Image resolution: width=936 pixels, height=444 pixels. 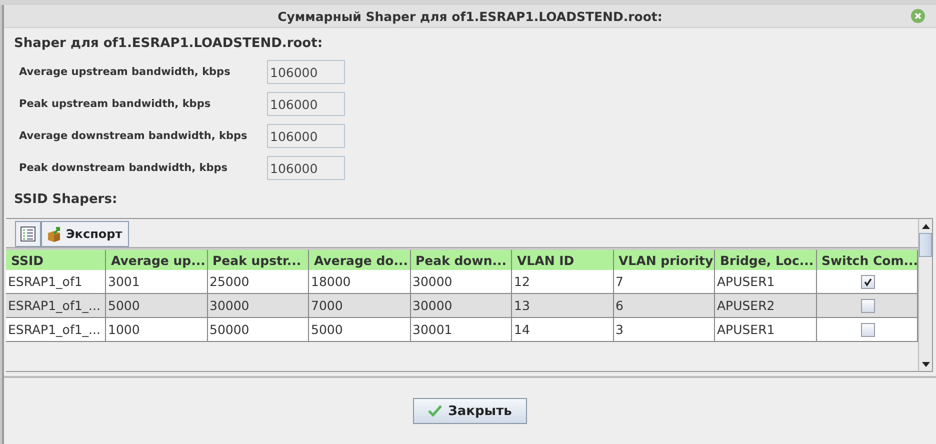 What do you see at coordinates (563, 305) in the screenshot?
I see `table-cell: 13` at bounding box center [563, 305].